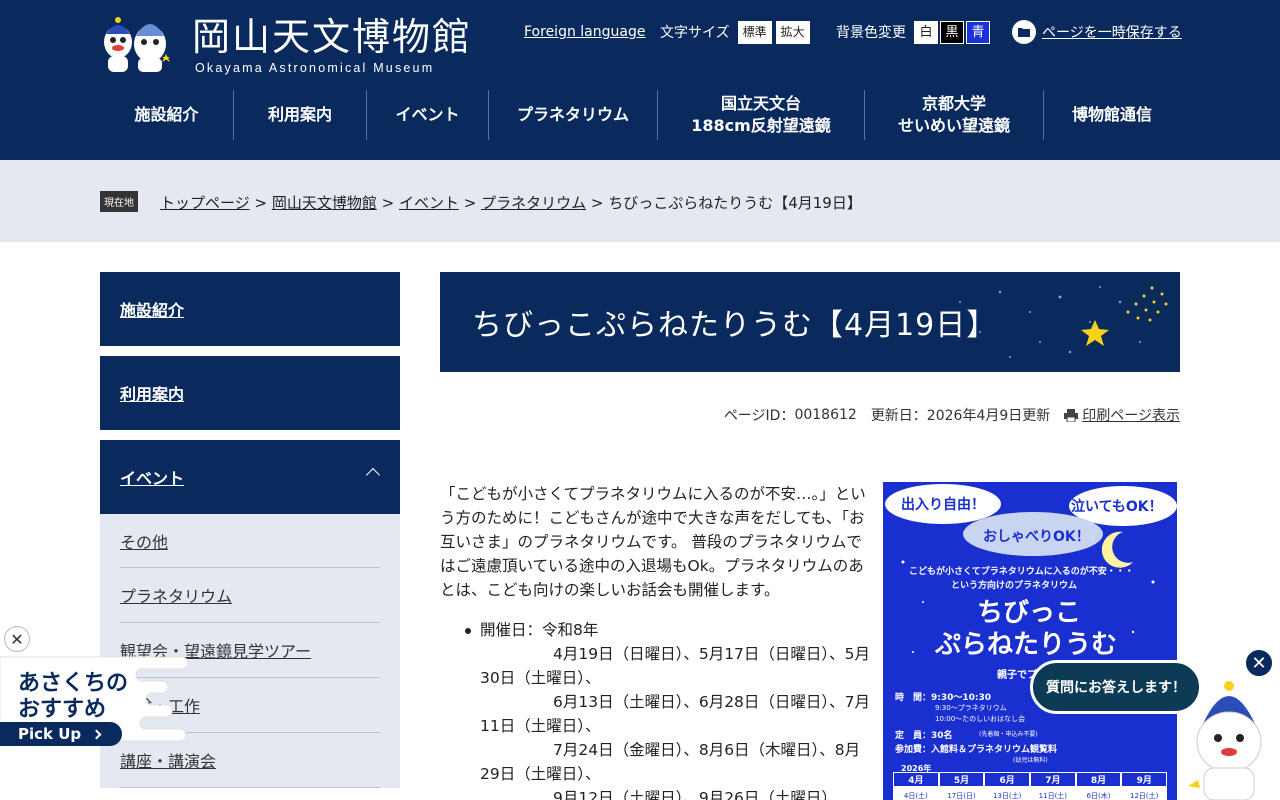 This screenshot has width=1280, height=800. What do you see at coordinates (980, 719) in the screenshot?
I see `poster-time-detail2: 10:00～たのしいおはなし会` at bounding box center [980, 719].